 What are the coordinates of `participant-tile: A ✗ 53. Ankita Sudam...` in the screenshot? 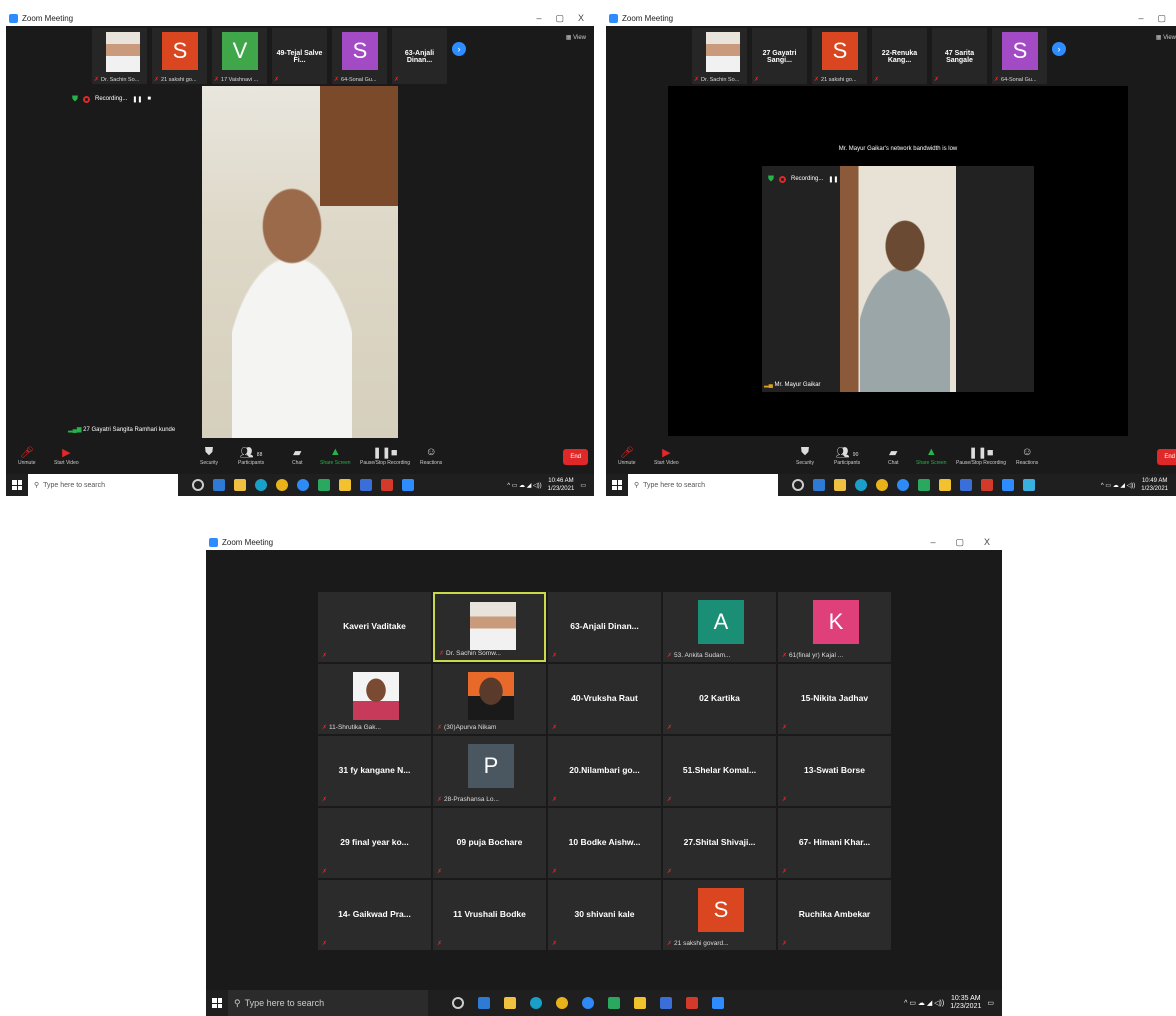 It's located at (719, 627).